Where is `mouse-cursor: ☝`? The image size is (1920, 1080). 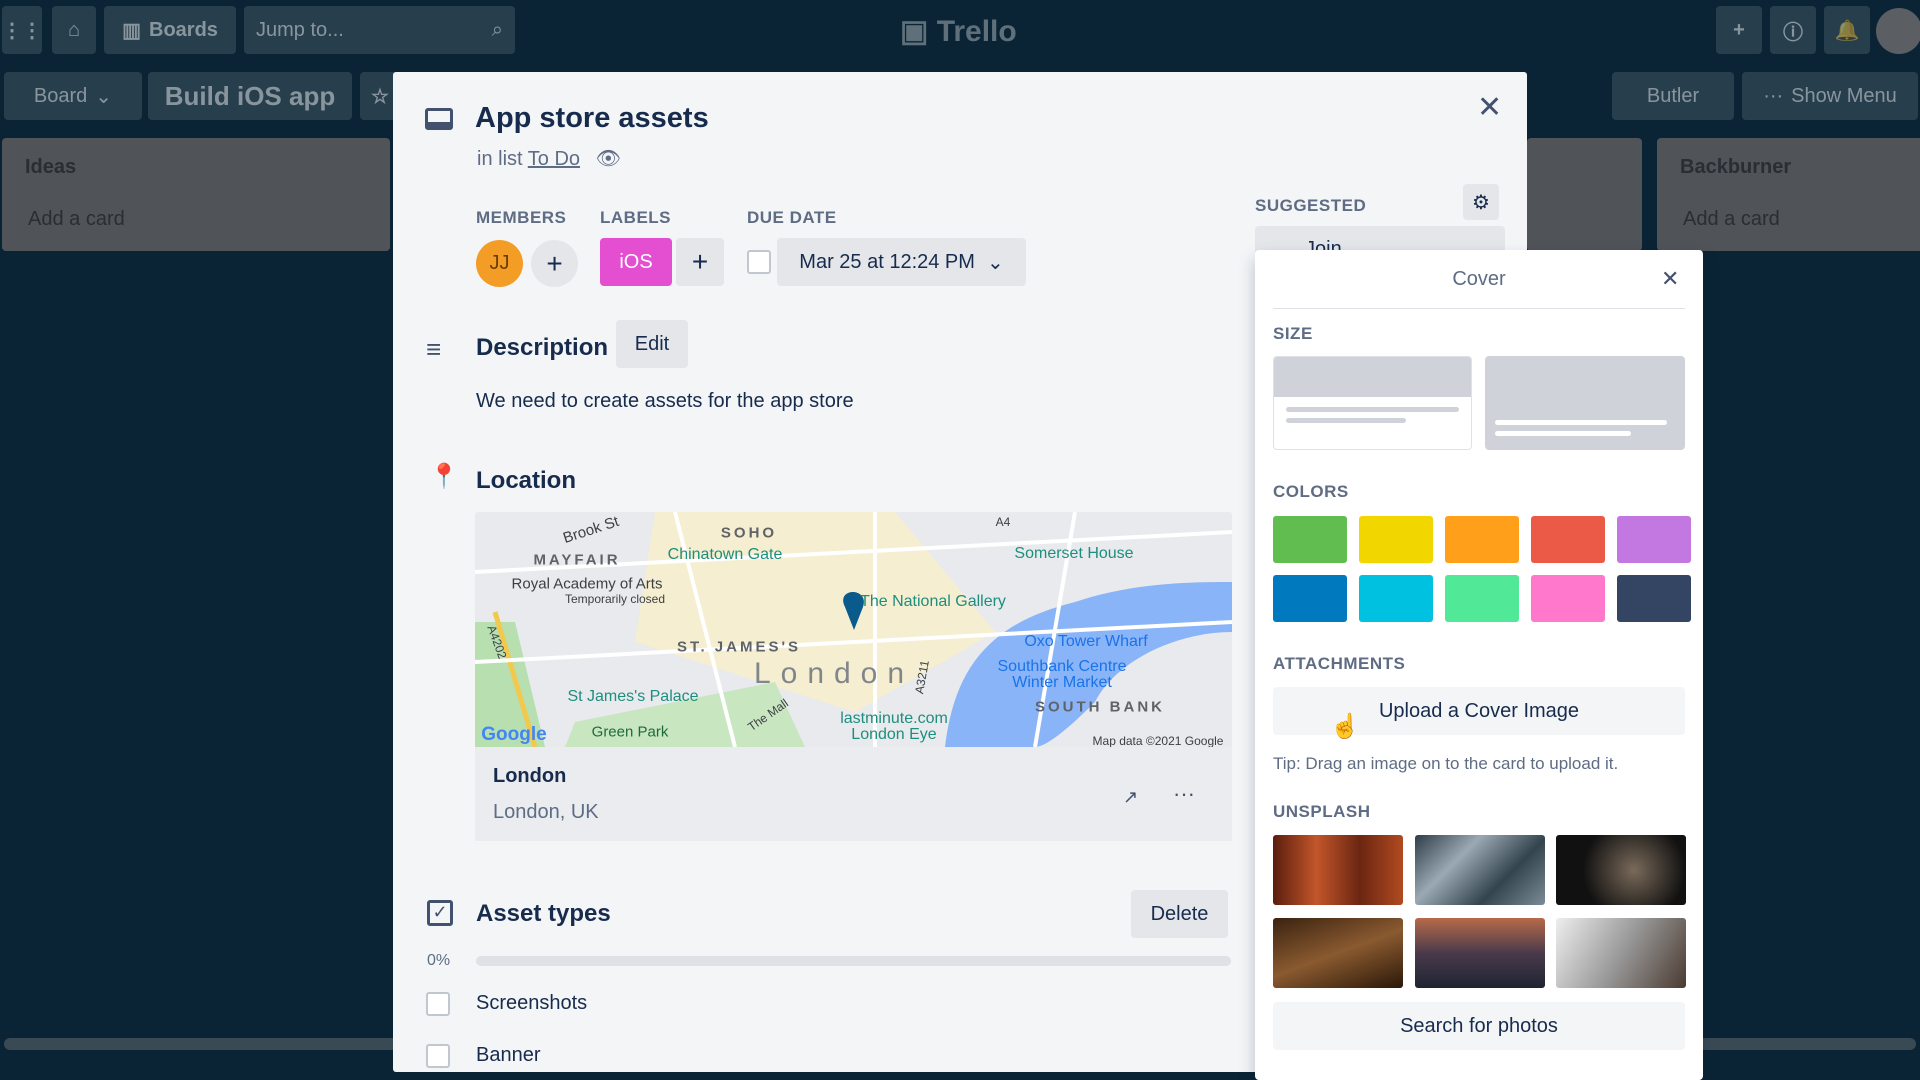
mouse-cursor: ☝ is located at coordinates (1345, 726).